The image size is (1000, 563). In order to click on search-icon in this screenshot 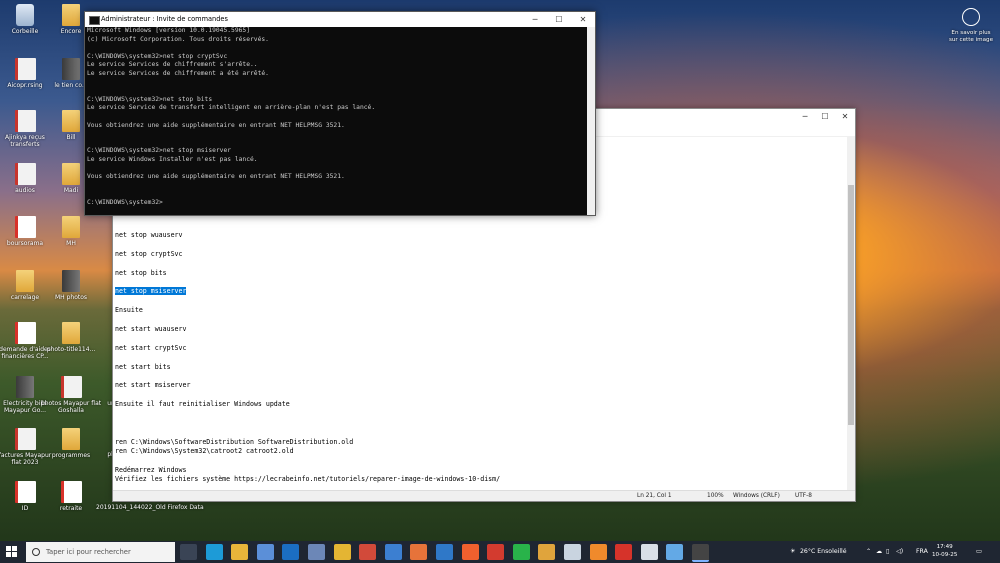, I will do `click(36, 552)`.